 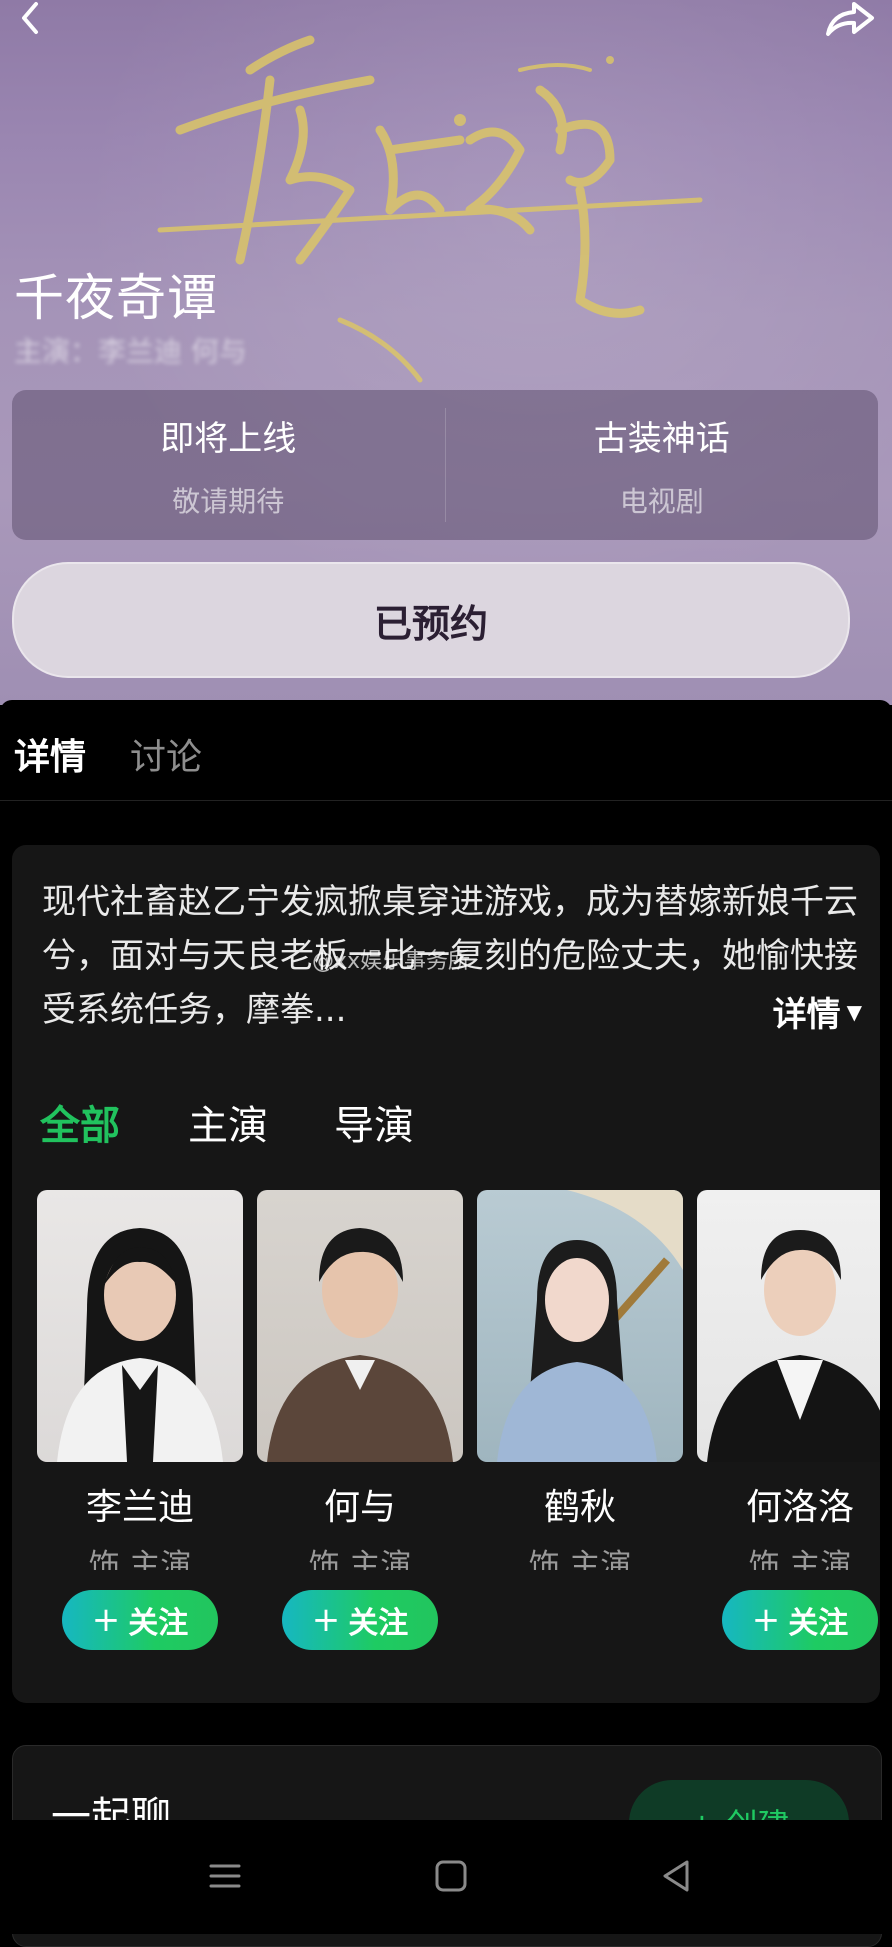 I want to click on share-button, so click(x=850, y=23).